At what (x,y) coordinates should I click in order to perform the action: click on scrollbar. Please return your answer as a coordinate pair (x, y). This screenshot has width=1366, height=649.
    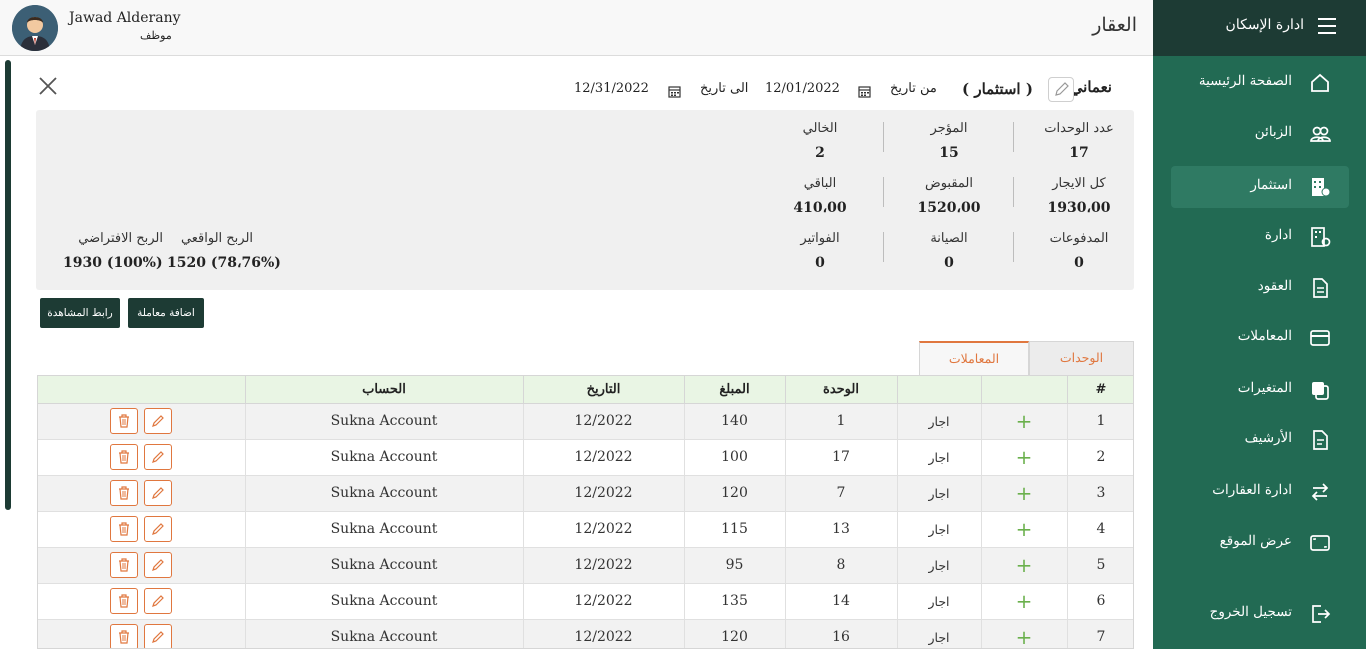
    Looking at the image, I should click on (8, 285).